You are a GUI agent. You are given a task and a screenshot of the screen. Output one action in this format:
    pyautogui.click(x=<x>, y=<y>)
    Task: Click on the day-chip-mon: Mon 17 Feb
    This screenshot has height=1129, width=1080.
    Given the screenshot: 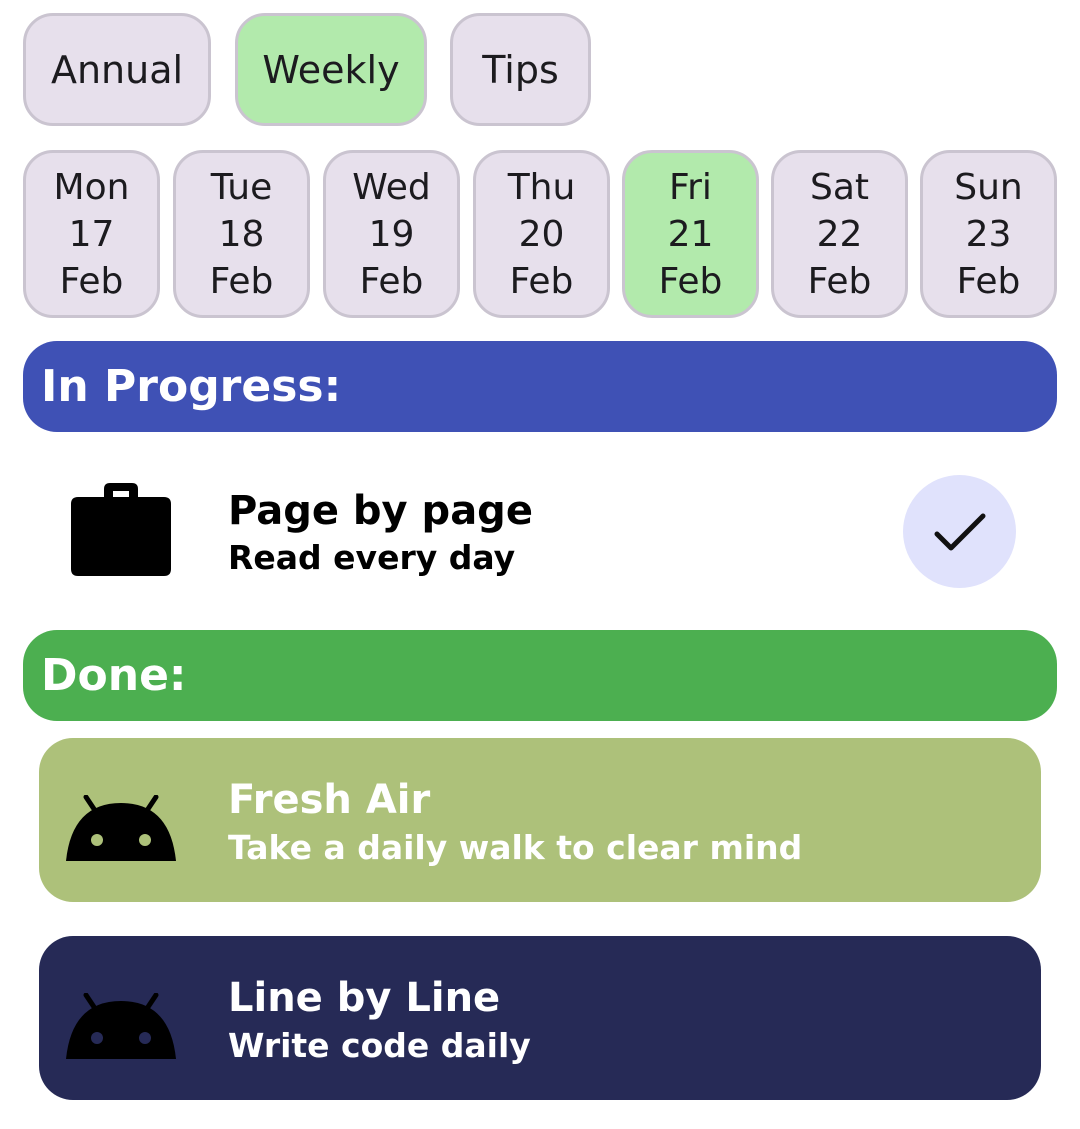 What is the action you would take?
    pyautogui.click(x=91, y=234)
    